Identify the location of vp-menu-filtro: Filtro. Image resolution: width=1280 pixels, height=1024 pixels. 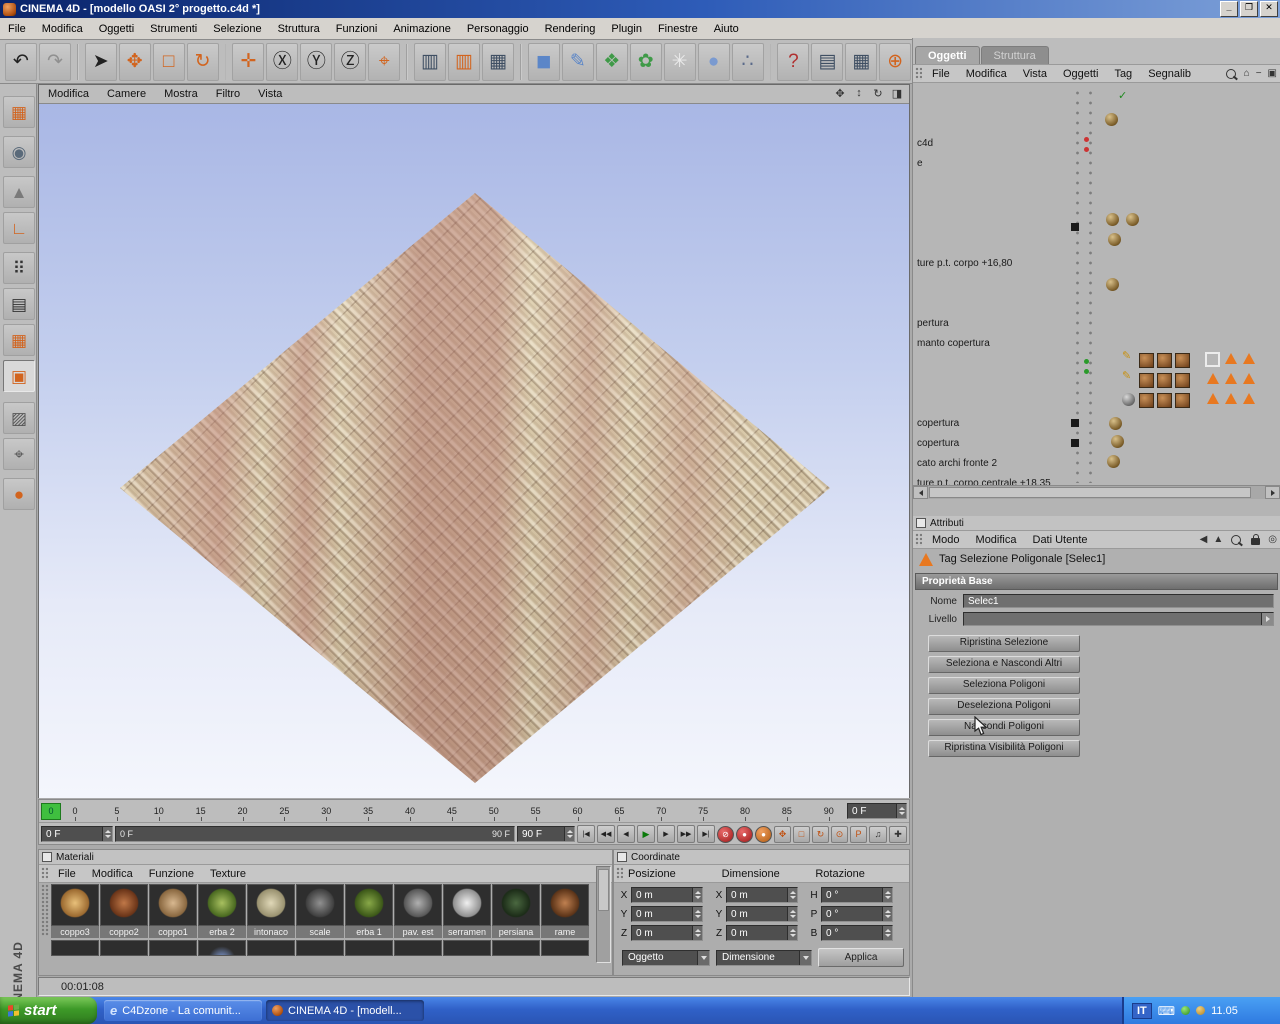
(228, 94).